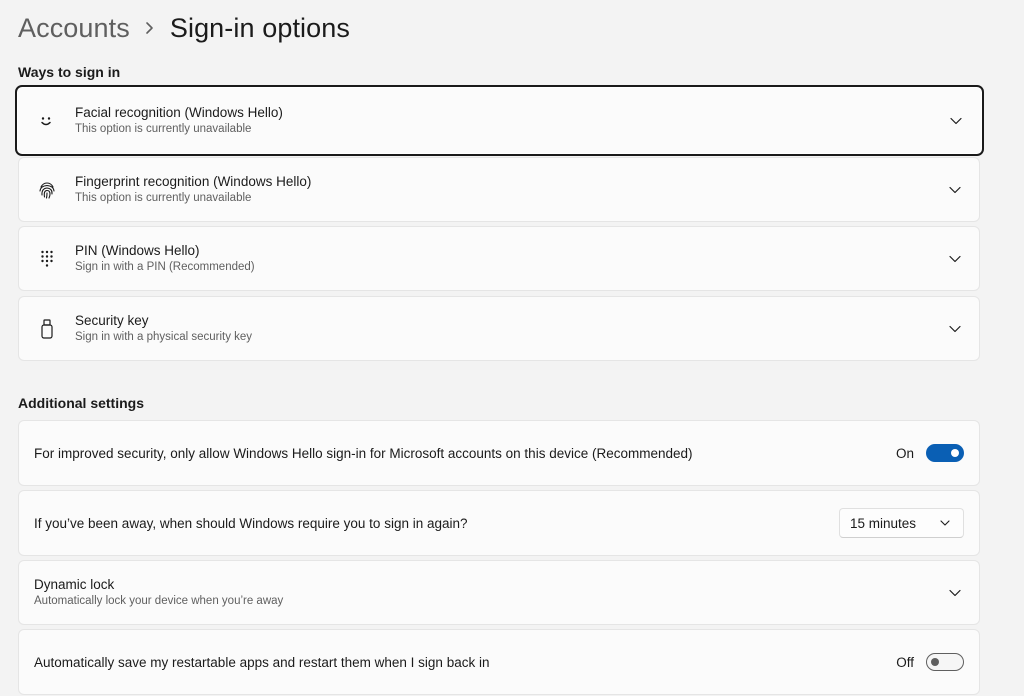 The height and width of the screenshot is (696, 1024). What do you see at coordinates (46, 121) in the screenshot?
I see `face-smile-icon` at bounding box center [46, 121].